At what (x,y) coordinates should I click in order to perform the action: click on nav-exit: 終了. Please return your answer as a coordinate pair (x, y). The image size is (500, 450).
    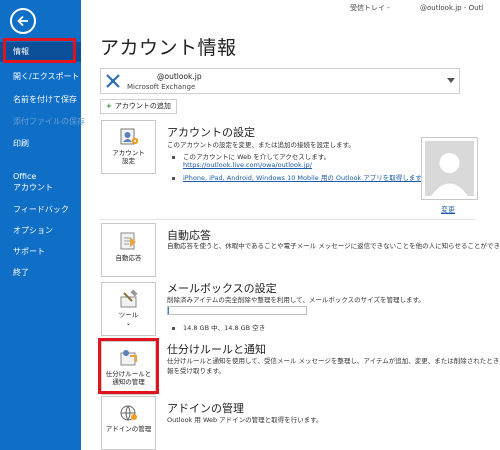
    Looking at the image, I should click on (40, 272).